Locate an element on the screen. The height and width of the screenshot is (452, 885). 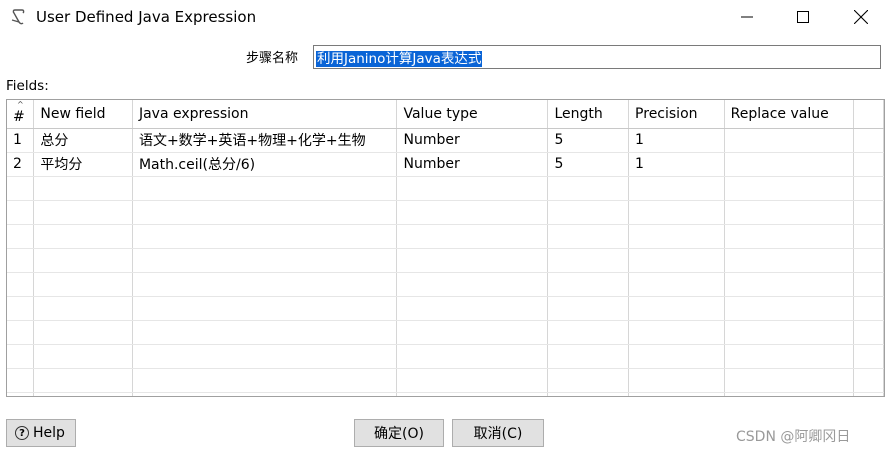
minimize-icon is located at coordinates (747, 17).